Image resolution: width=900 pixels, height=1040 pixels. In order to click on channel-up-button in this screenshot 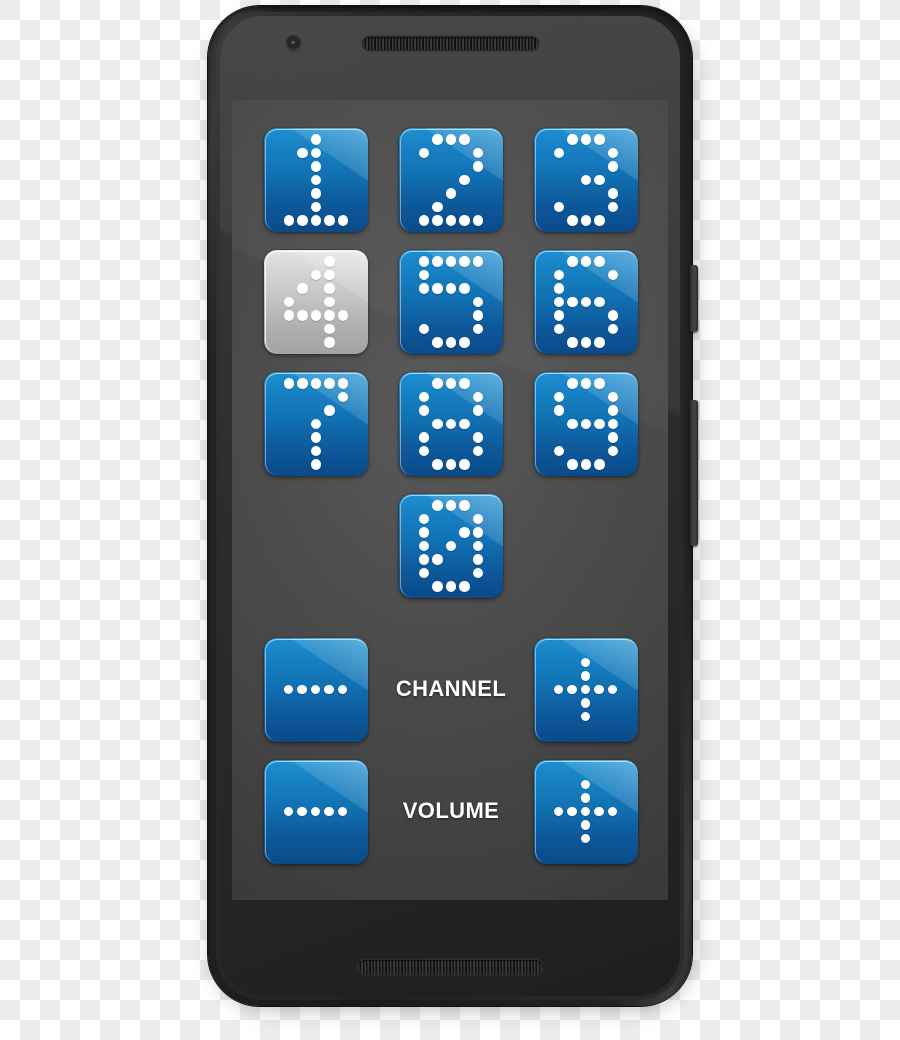, I will do `click(586, 690)`.